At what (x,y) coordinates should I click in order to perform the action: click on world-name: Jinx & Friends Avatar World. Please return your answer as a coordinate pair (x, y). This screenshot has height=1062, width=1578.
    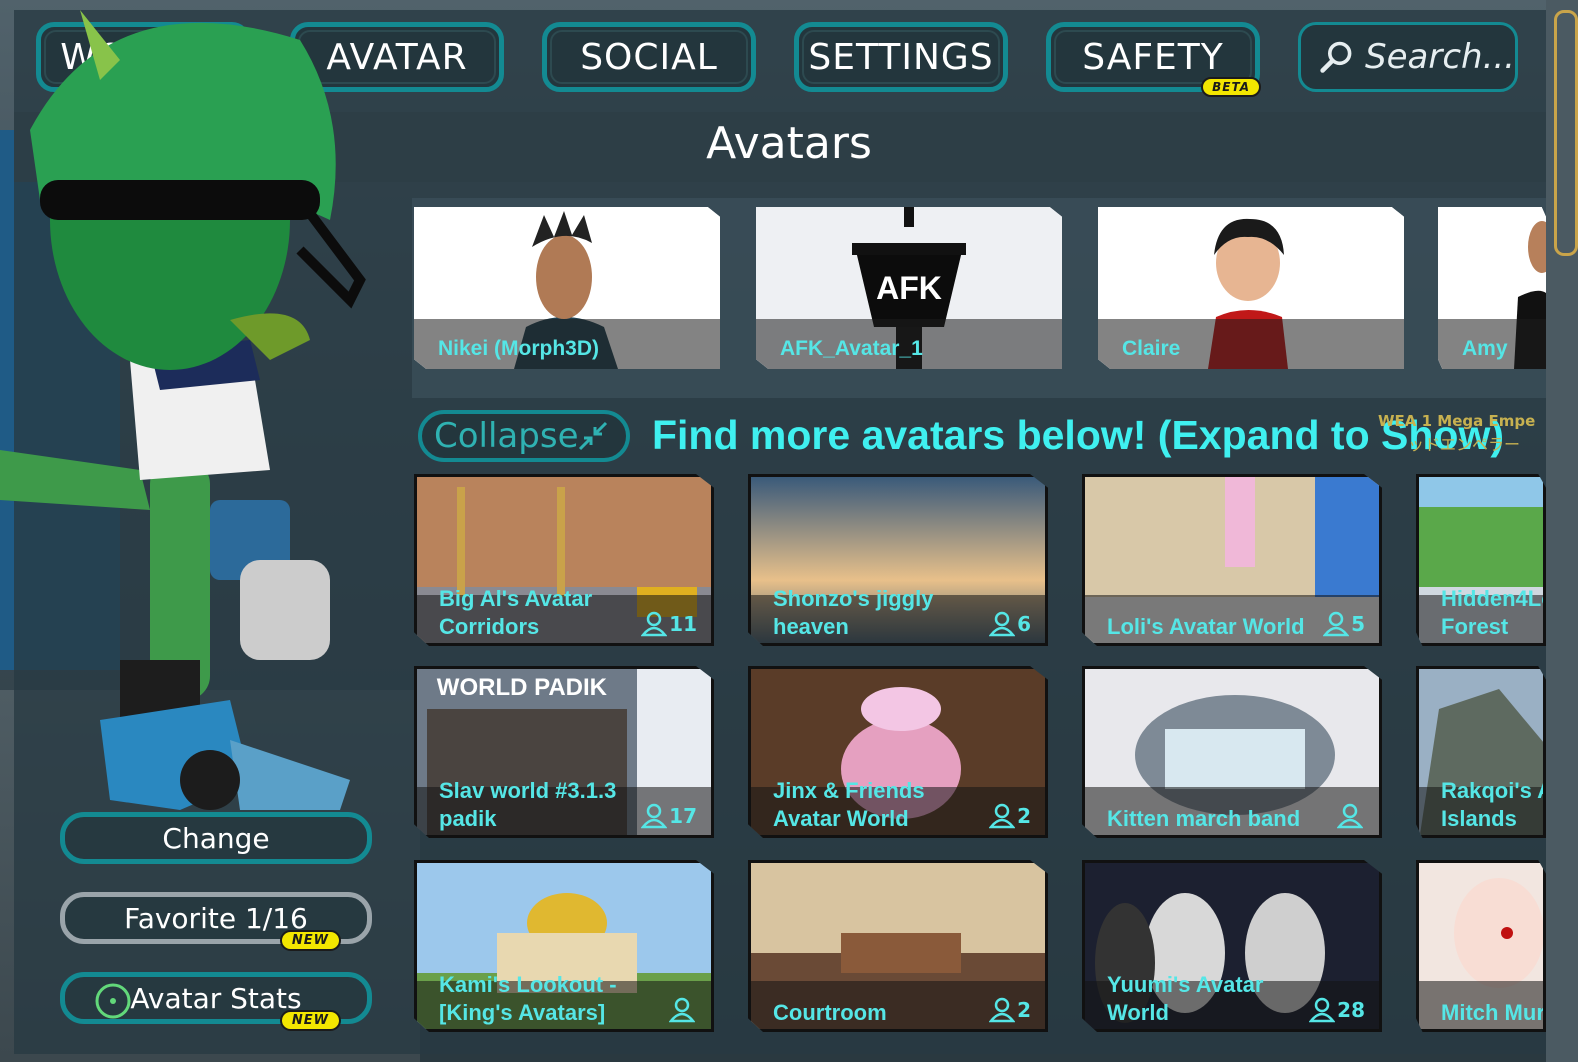
    Looking at the image, I should click on (849, 804).